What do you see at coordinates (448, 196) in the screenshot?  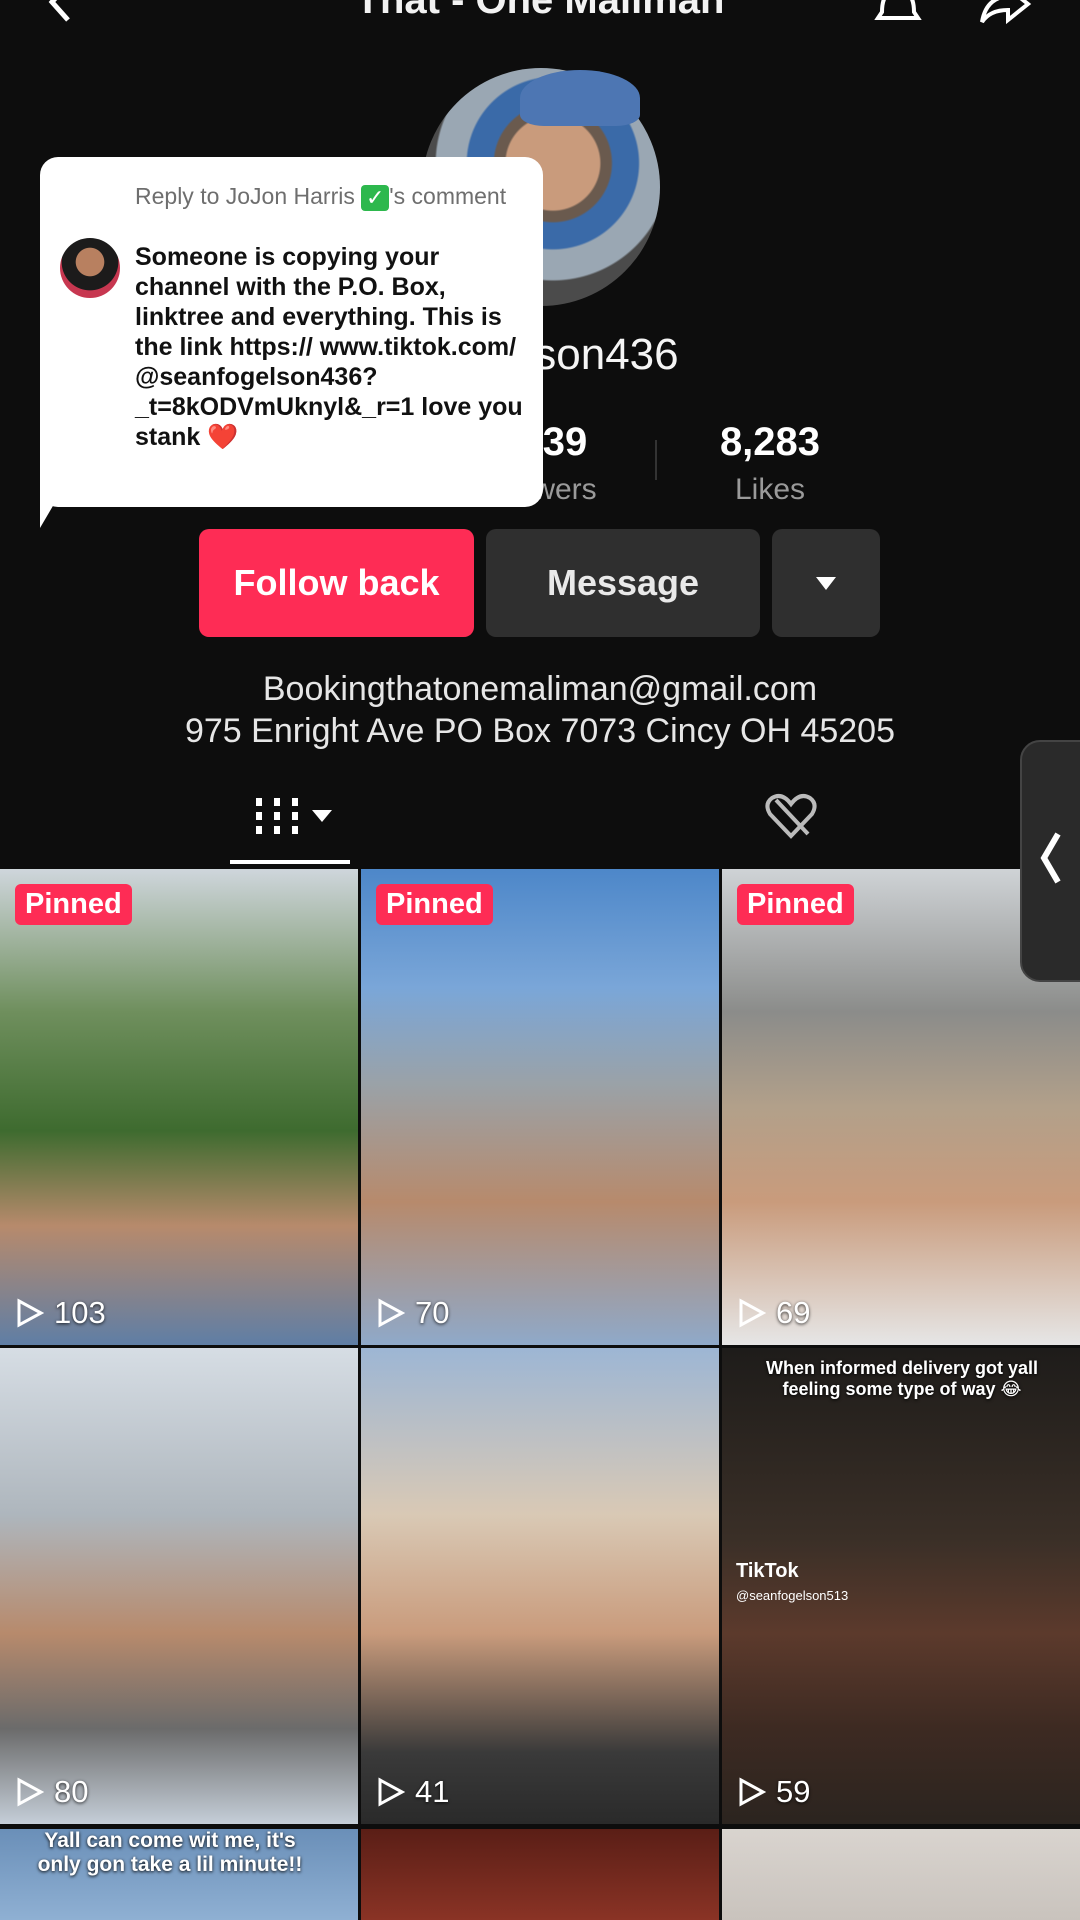 I see `reply-header-suffix: 's comment` at bounding box center [448, 196].